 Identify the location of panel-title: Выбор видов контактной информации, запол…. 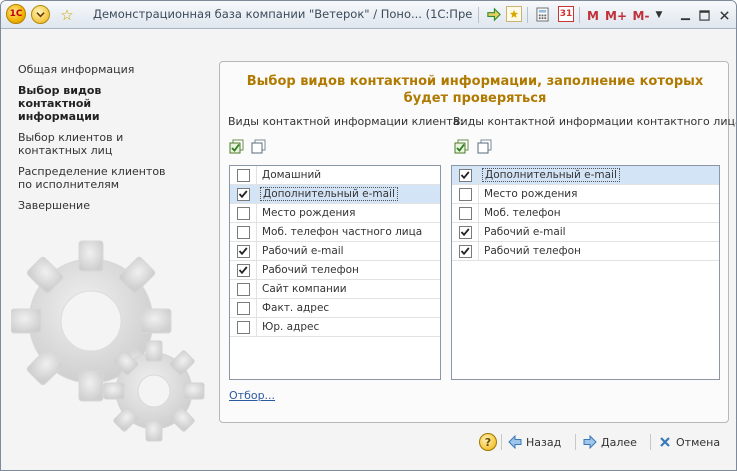
(475, 90).